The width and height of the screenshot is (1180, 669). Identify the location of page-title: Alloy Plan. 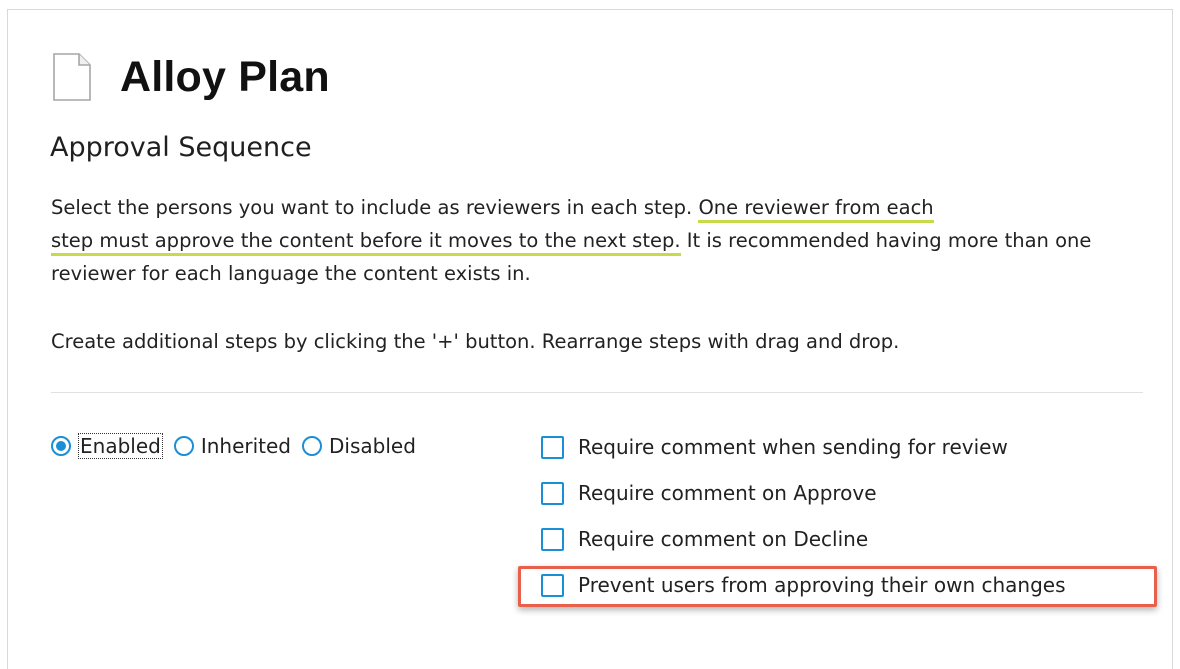
(225, 76).